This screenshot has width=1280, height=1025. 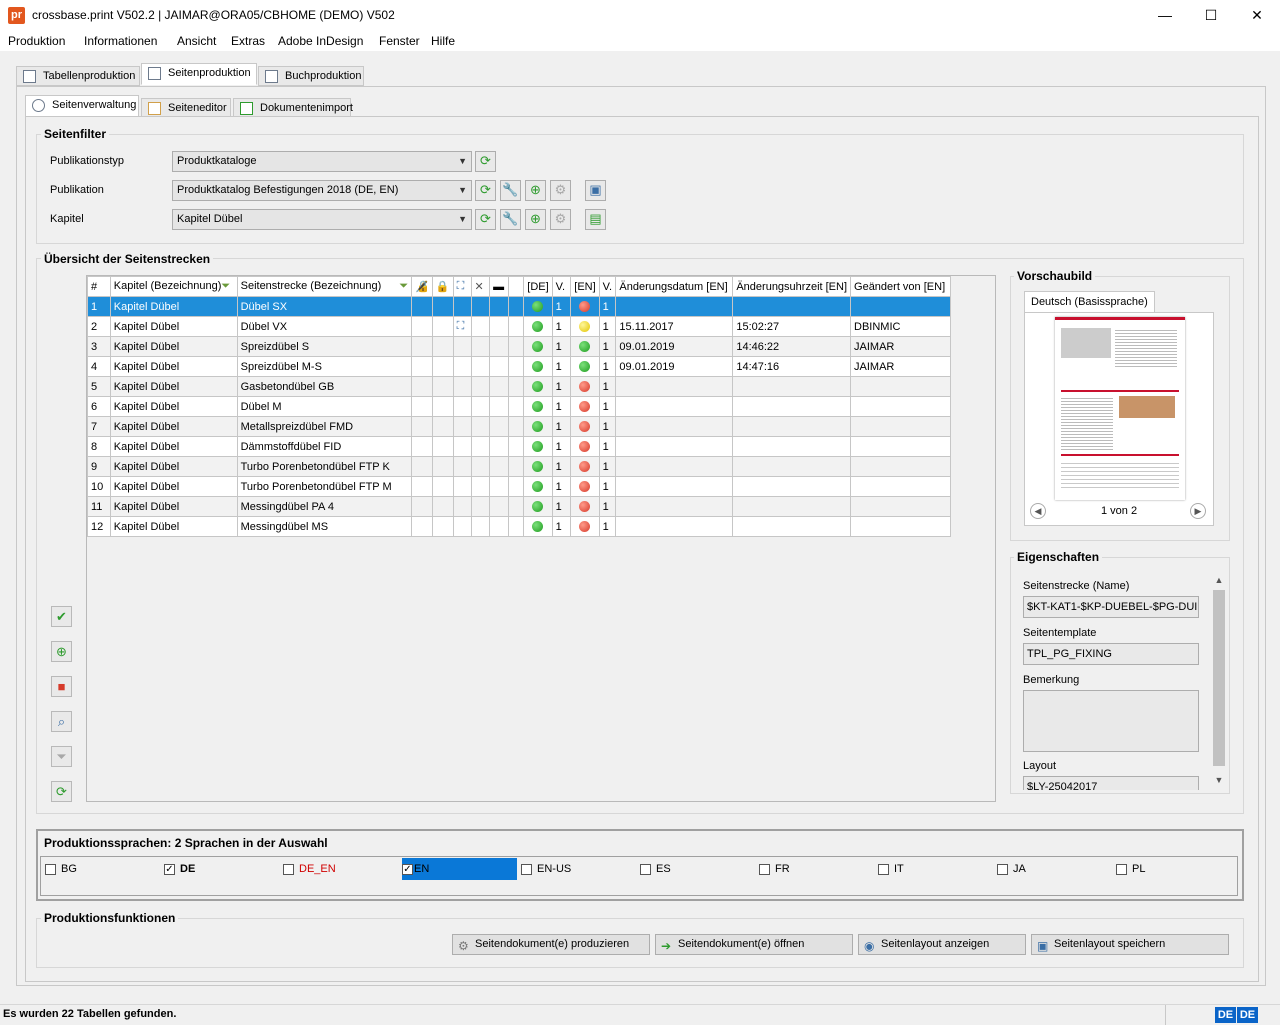 What do you see at coordinates (99, 526) in the screenshot?
I see `row-number: 12` at bounding box center [99, 526].